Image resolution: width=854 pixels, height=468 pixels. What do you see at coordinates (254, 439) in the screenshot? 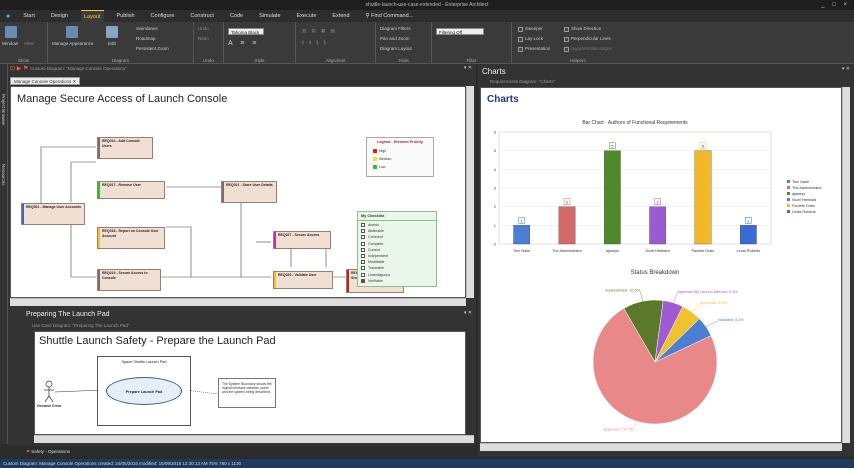
I see `bottom-horizontal-scrollbar` at bounding box center [254, 439].